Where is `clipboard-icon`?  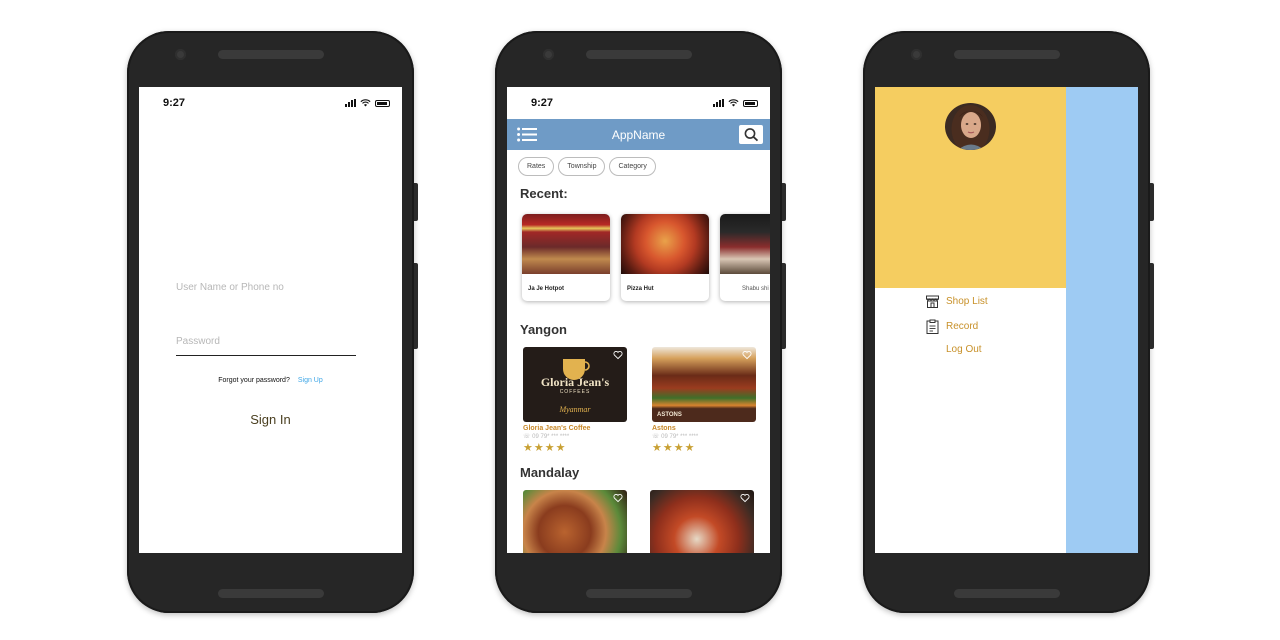 clipboard-icon is located at coordinates (932, 326).